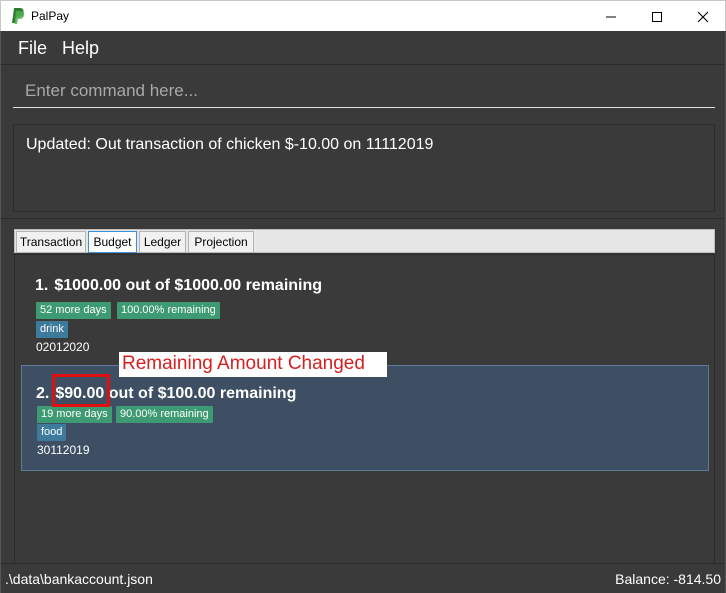 The width and height of the screenshot is (726, 593). What do you see at coordinates (88, 285) in the screenshot?
I see `budget-amount: $1000.00` at bounding box center [88, 285].